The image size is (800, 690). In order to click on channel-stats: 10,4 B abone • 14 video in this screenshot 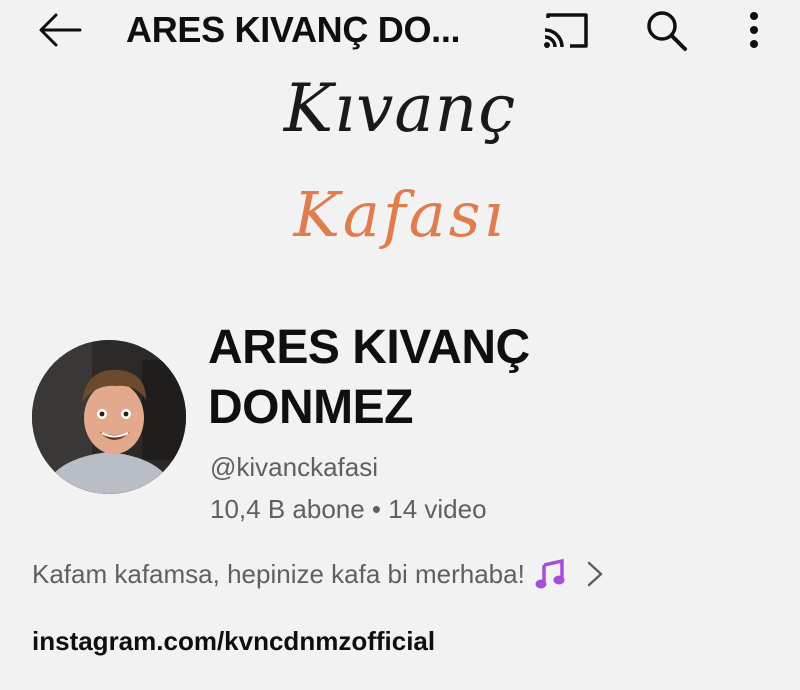, I will do `click(348, 509)`.